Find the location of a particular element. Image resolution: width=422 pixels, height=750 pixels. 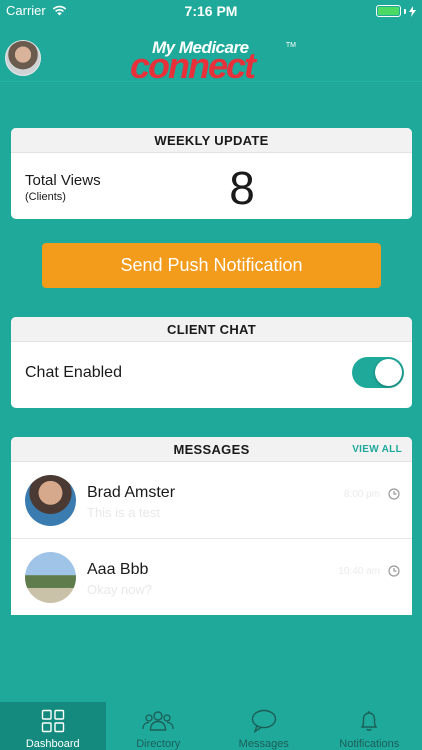

tab-directory: Directory is located at coordinates (159, 726).